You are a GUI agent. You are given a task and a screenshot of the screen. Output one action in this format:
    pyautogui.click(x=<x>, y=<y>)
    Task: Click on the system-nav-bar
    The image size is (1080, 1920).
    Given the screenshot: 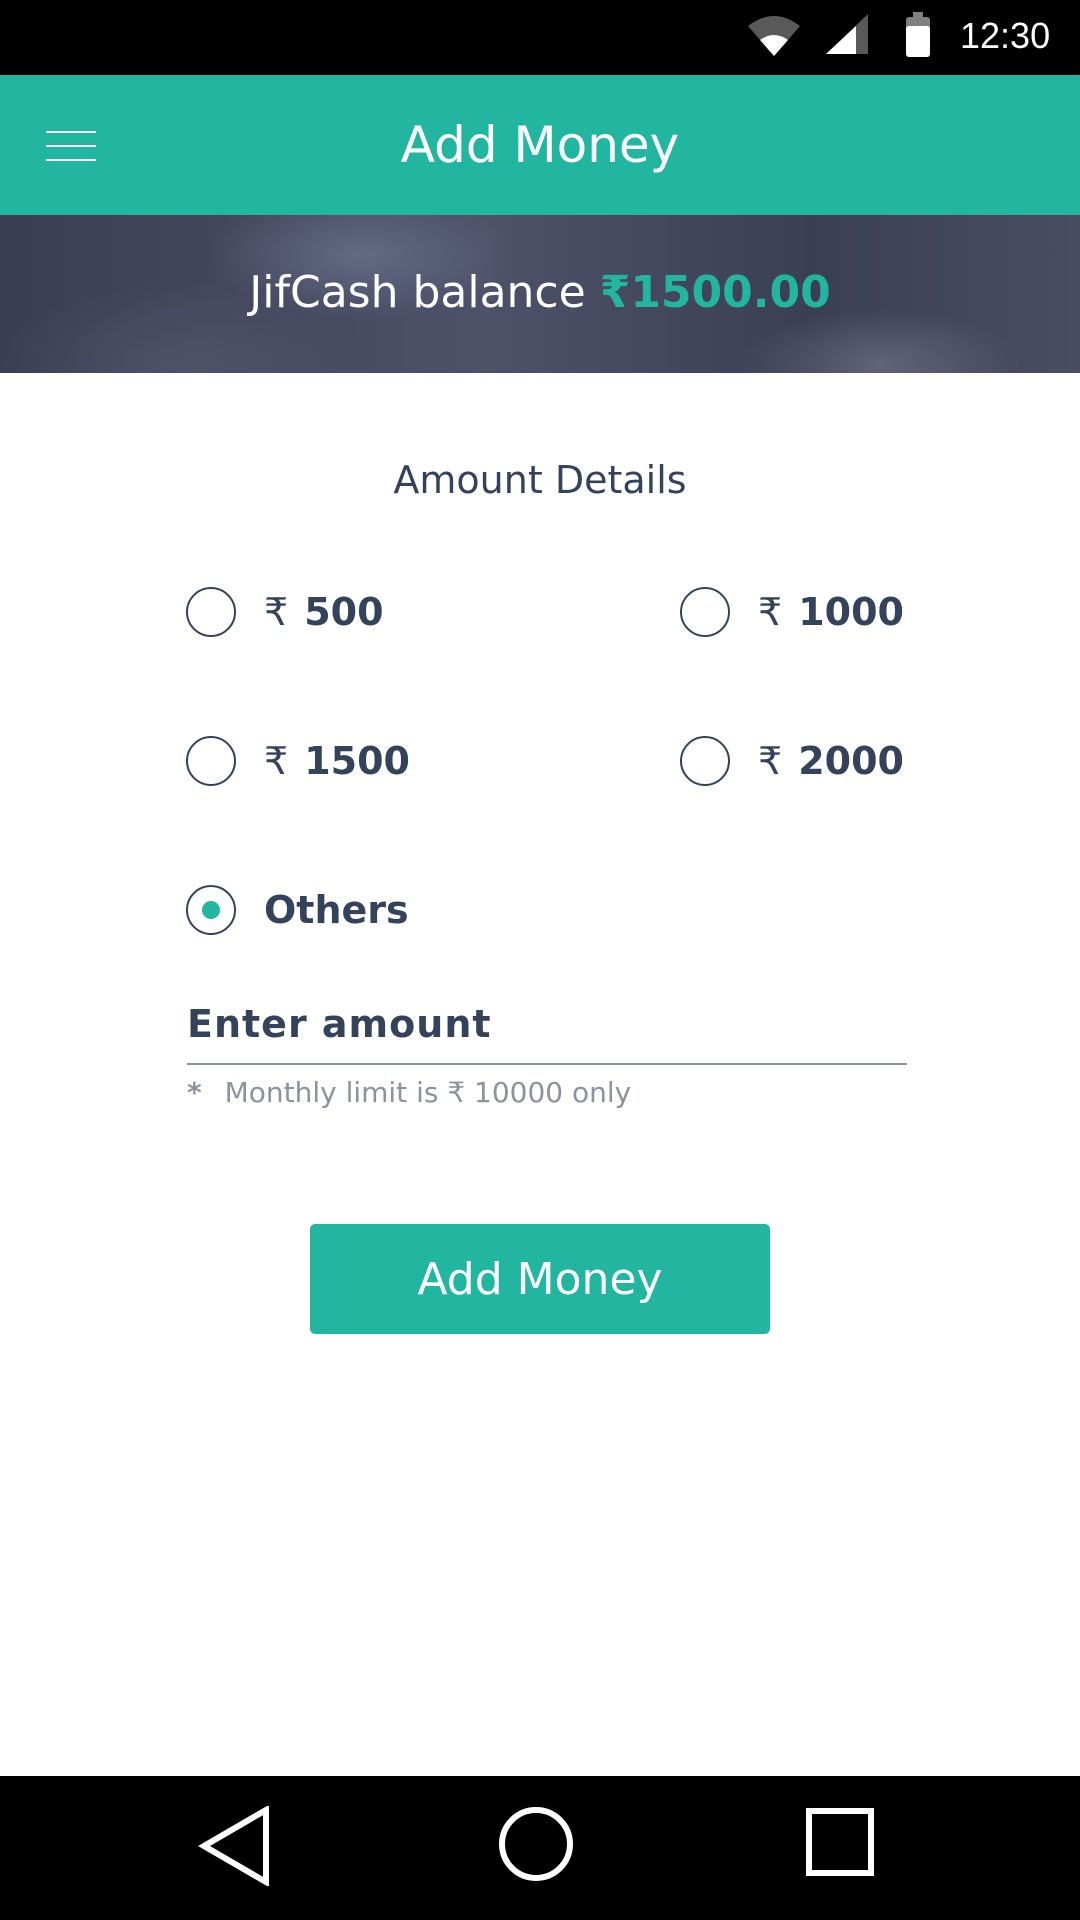 What is the action you would take?
    pyautogui.click(x=540, y=1848)
    